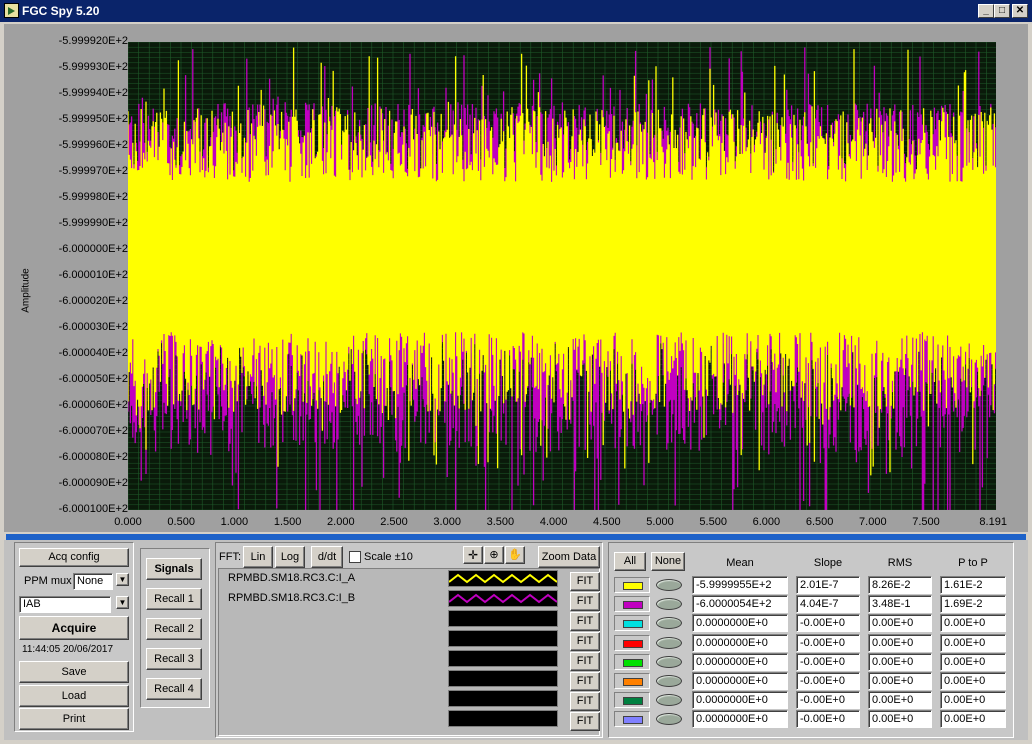 This screenshot has width=1032, height=744. I want to click on scale-x10-checkbox, so click(355, 557).